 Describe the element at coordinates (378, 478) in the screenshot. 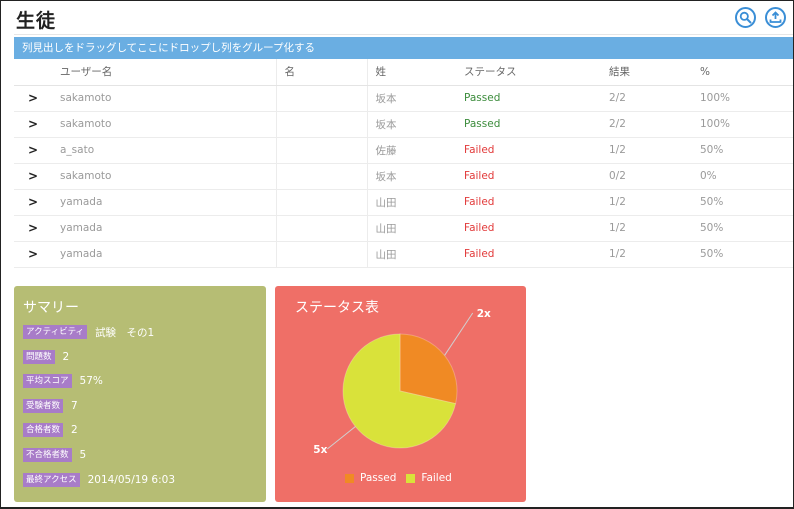

I see `legend-label-passed: Passed` at that location.